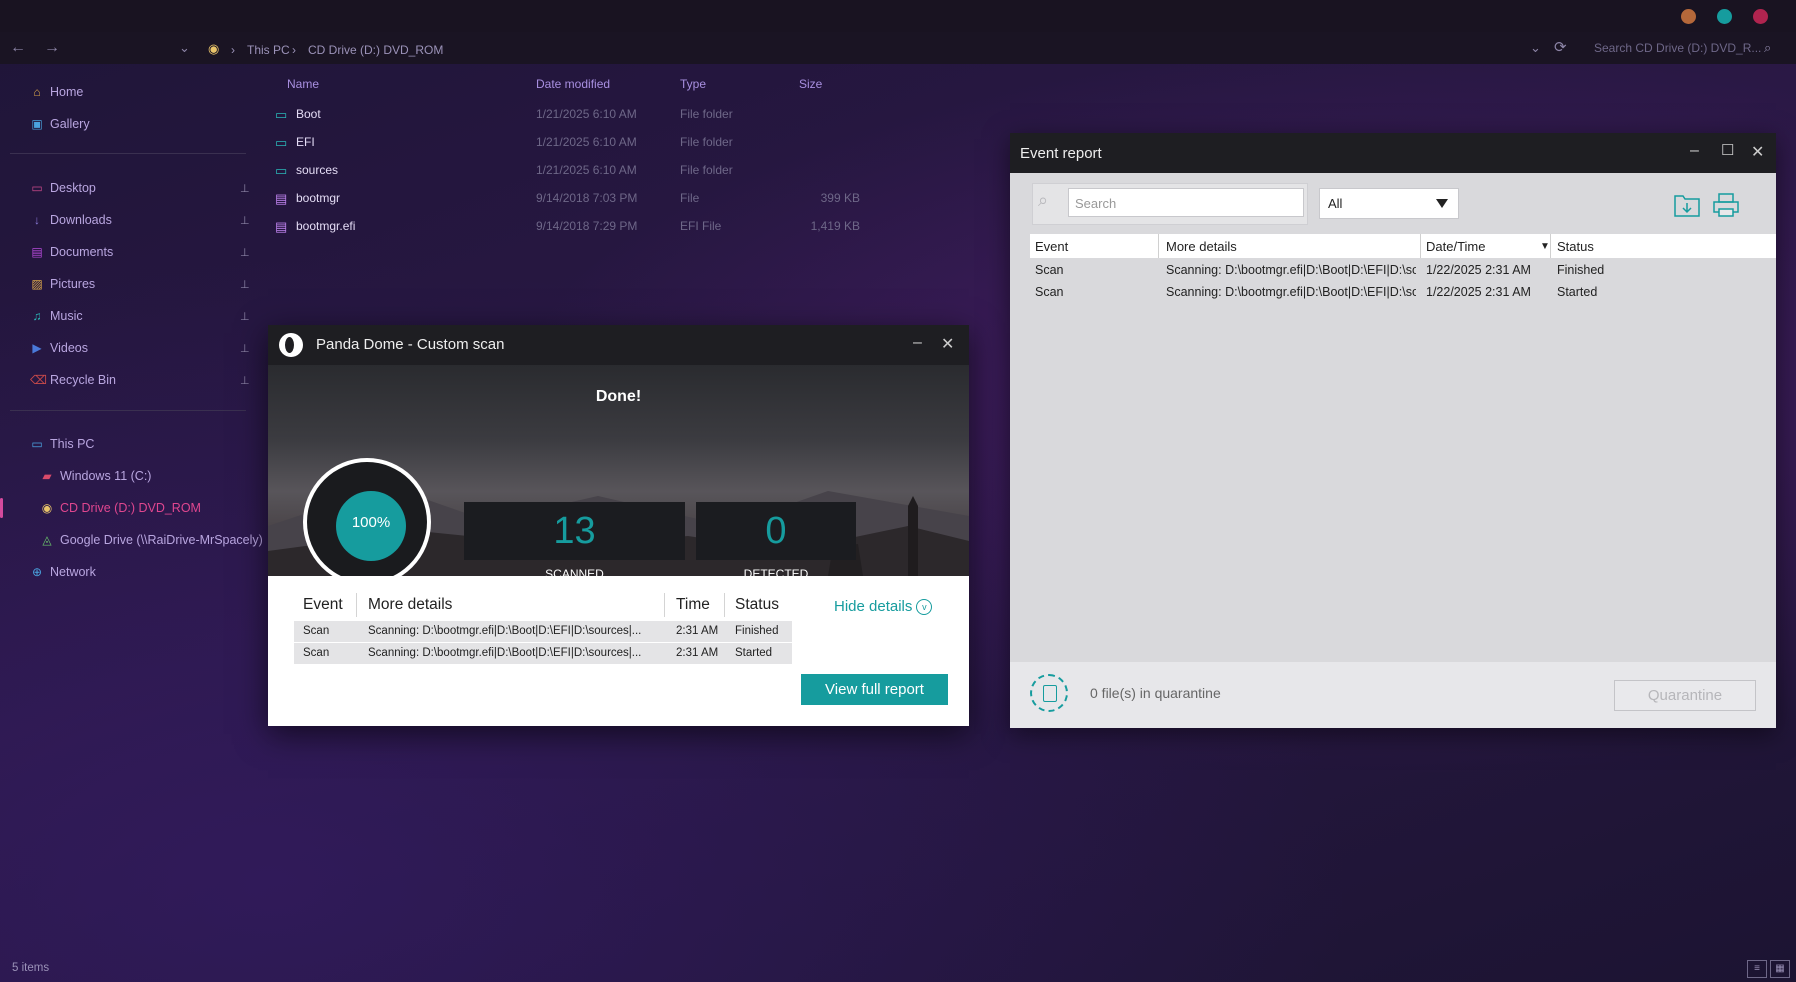  What do you see at coordinates (18, 48) in the screenshot?
I see `back-icon: ←` at bounding box center [18, 48].